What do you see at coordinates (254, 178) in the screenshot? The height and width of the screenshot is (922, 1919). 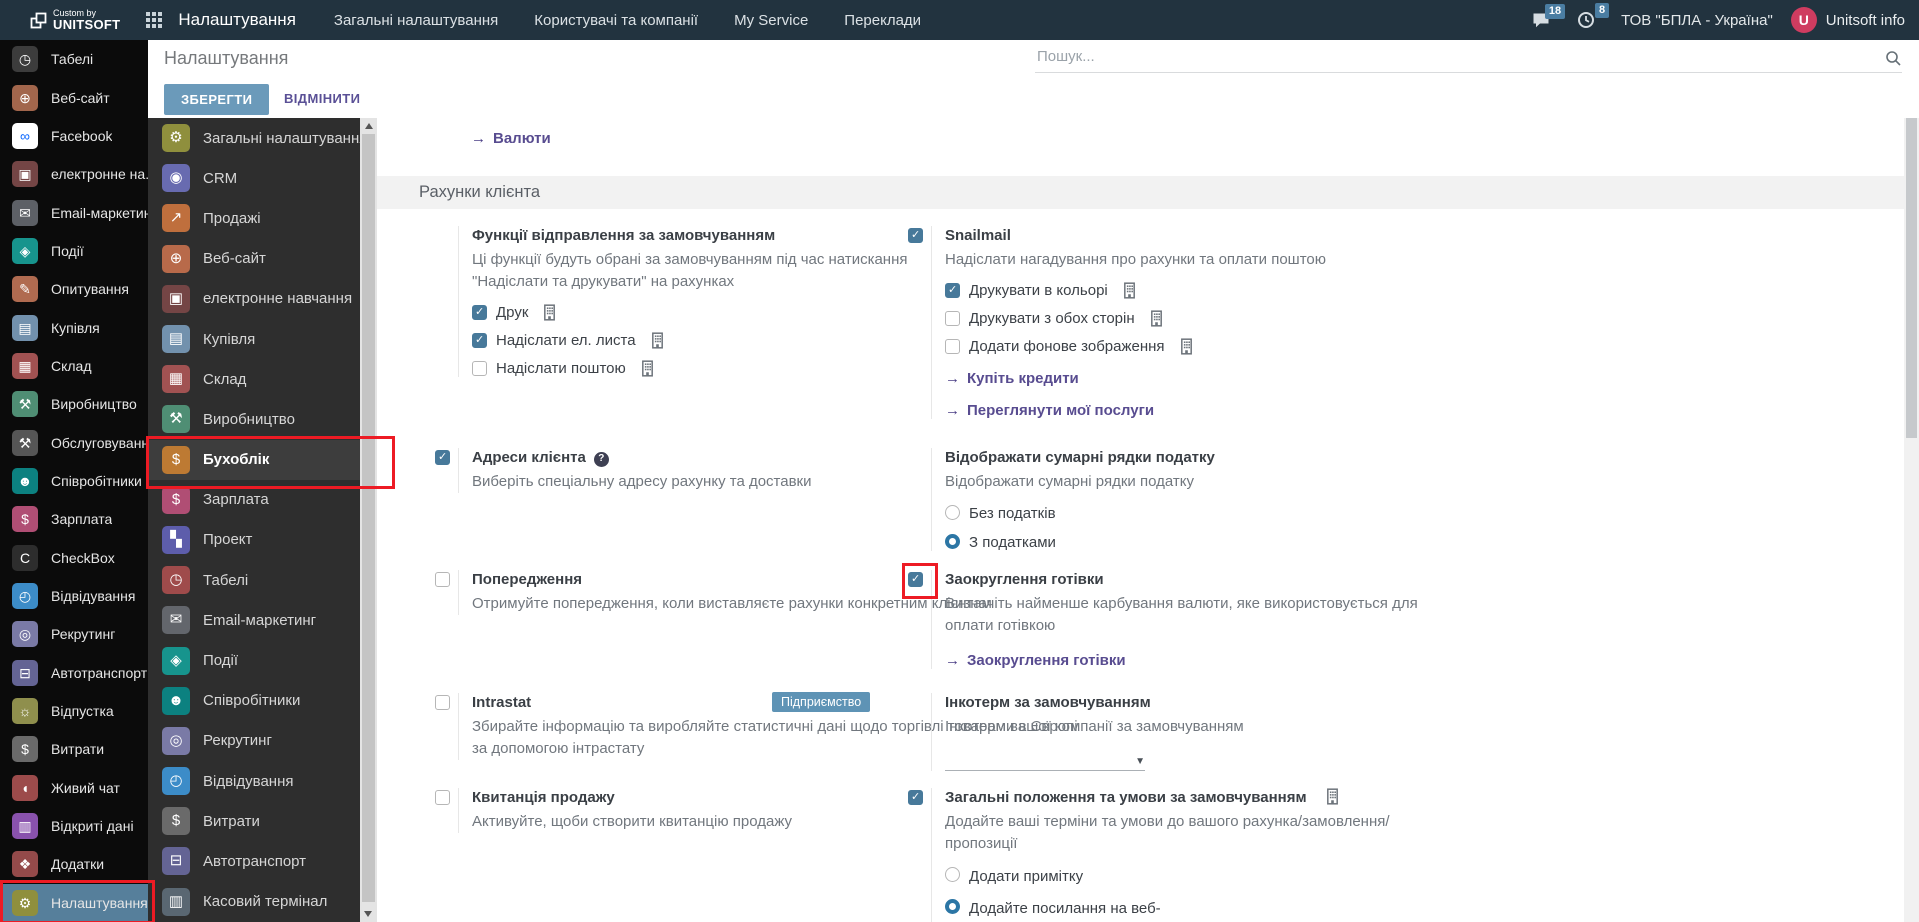 I see `settings-nav-crm: ◉ CRM` at bounding box center [254, 178].